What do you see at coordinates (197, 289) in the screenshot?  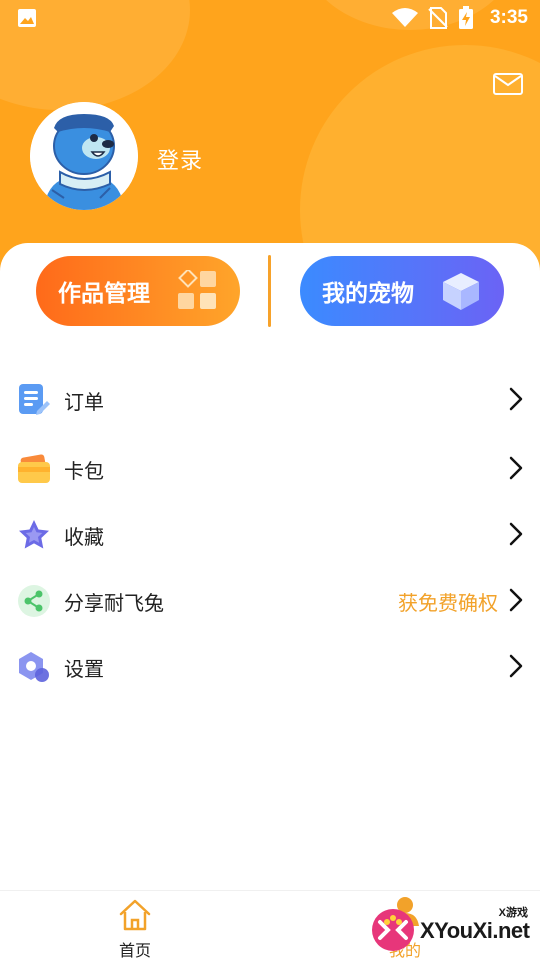 I see `grid-icon` at bounding box center [197, 289].